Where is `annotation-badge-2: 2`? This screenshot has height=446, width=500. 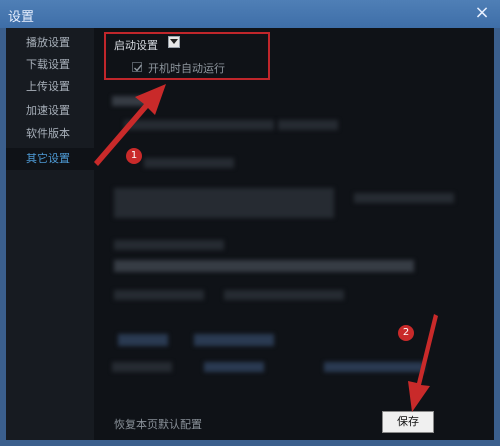 annotation-badge-2: 2 is located at coordinates (406, 333).